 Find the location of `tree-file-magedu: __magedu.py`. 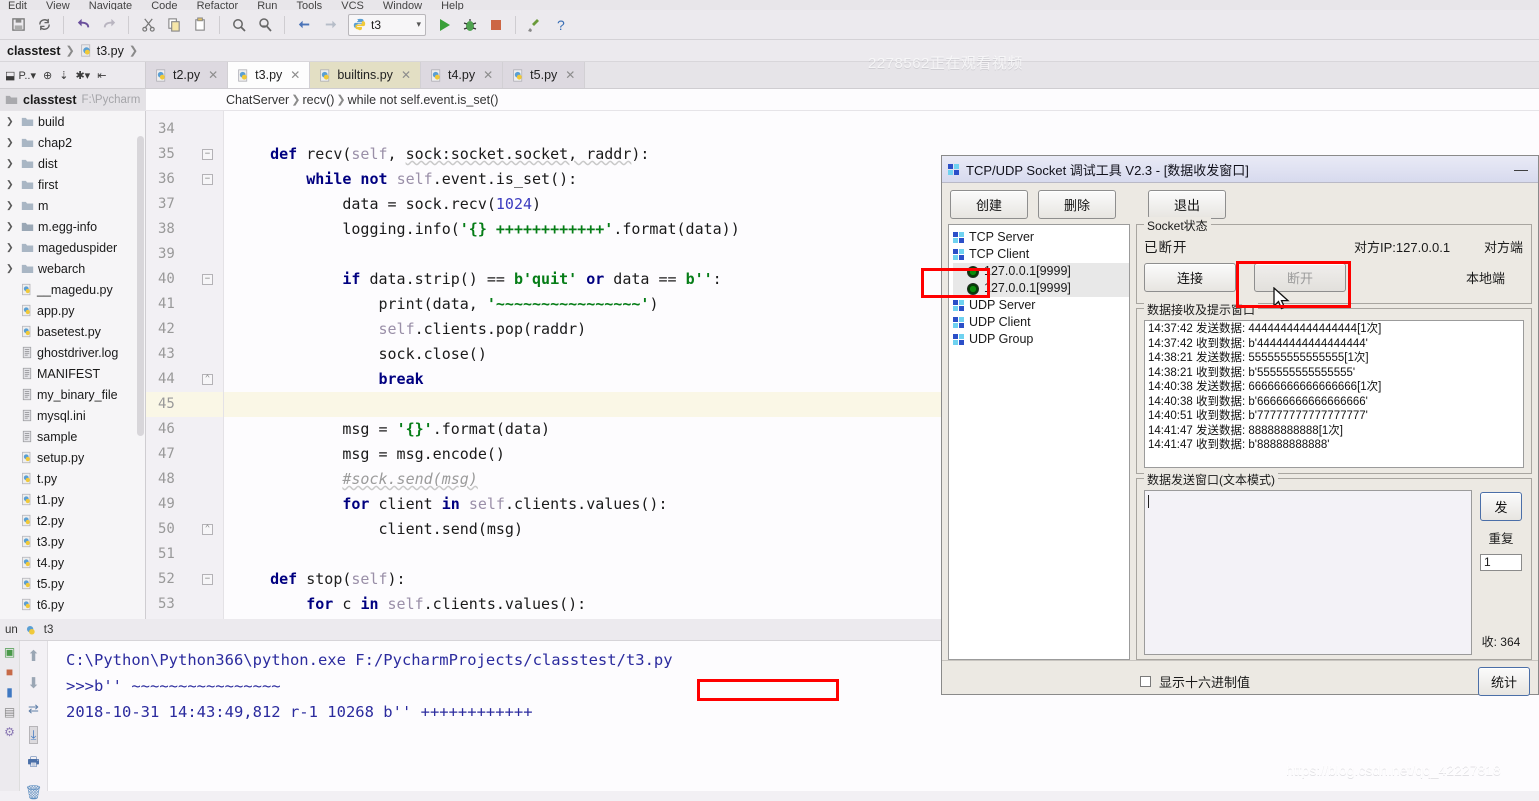

tree-file-magedu: __magedu.py is located at coordinates (72, 289).